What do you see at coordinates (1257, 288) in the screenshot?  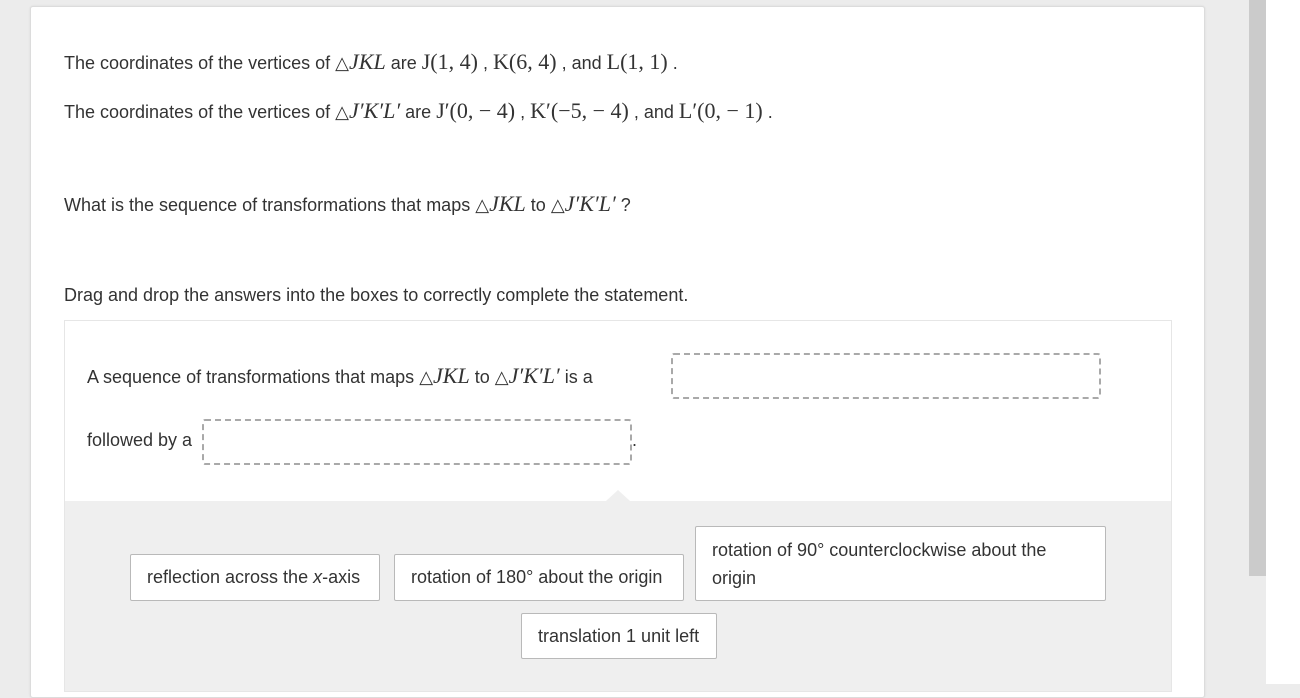 I see `scrollbar-thumb` at bounding box center [1257, 288].